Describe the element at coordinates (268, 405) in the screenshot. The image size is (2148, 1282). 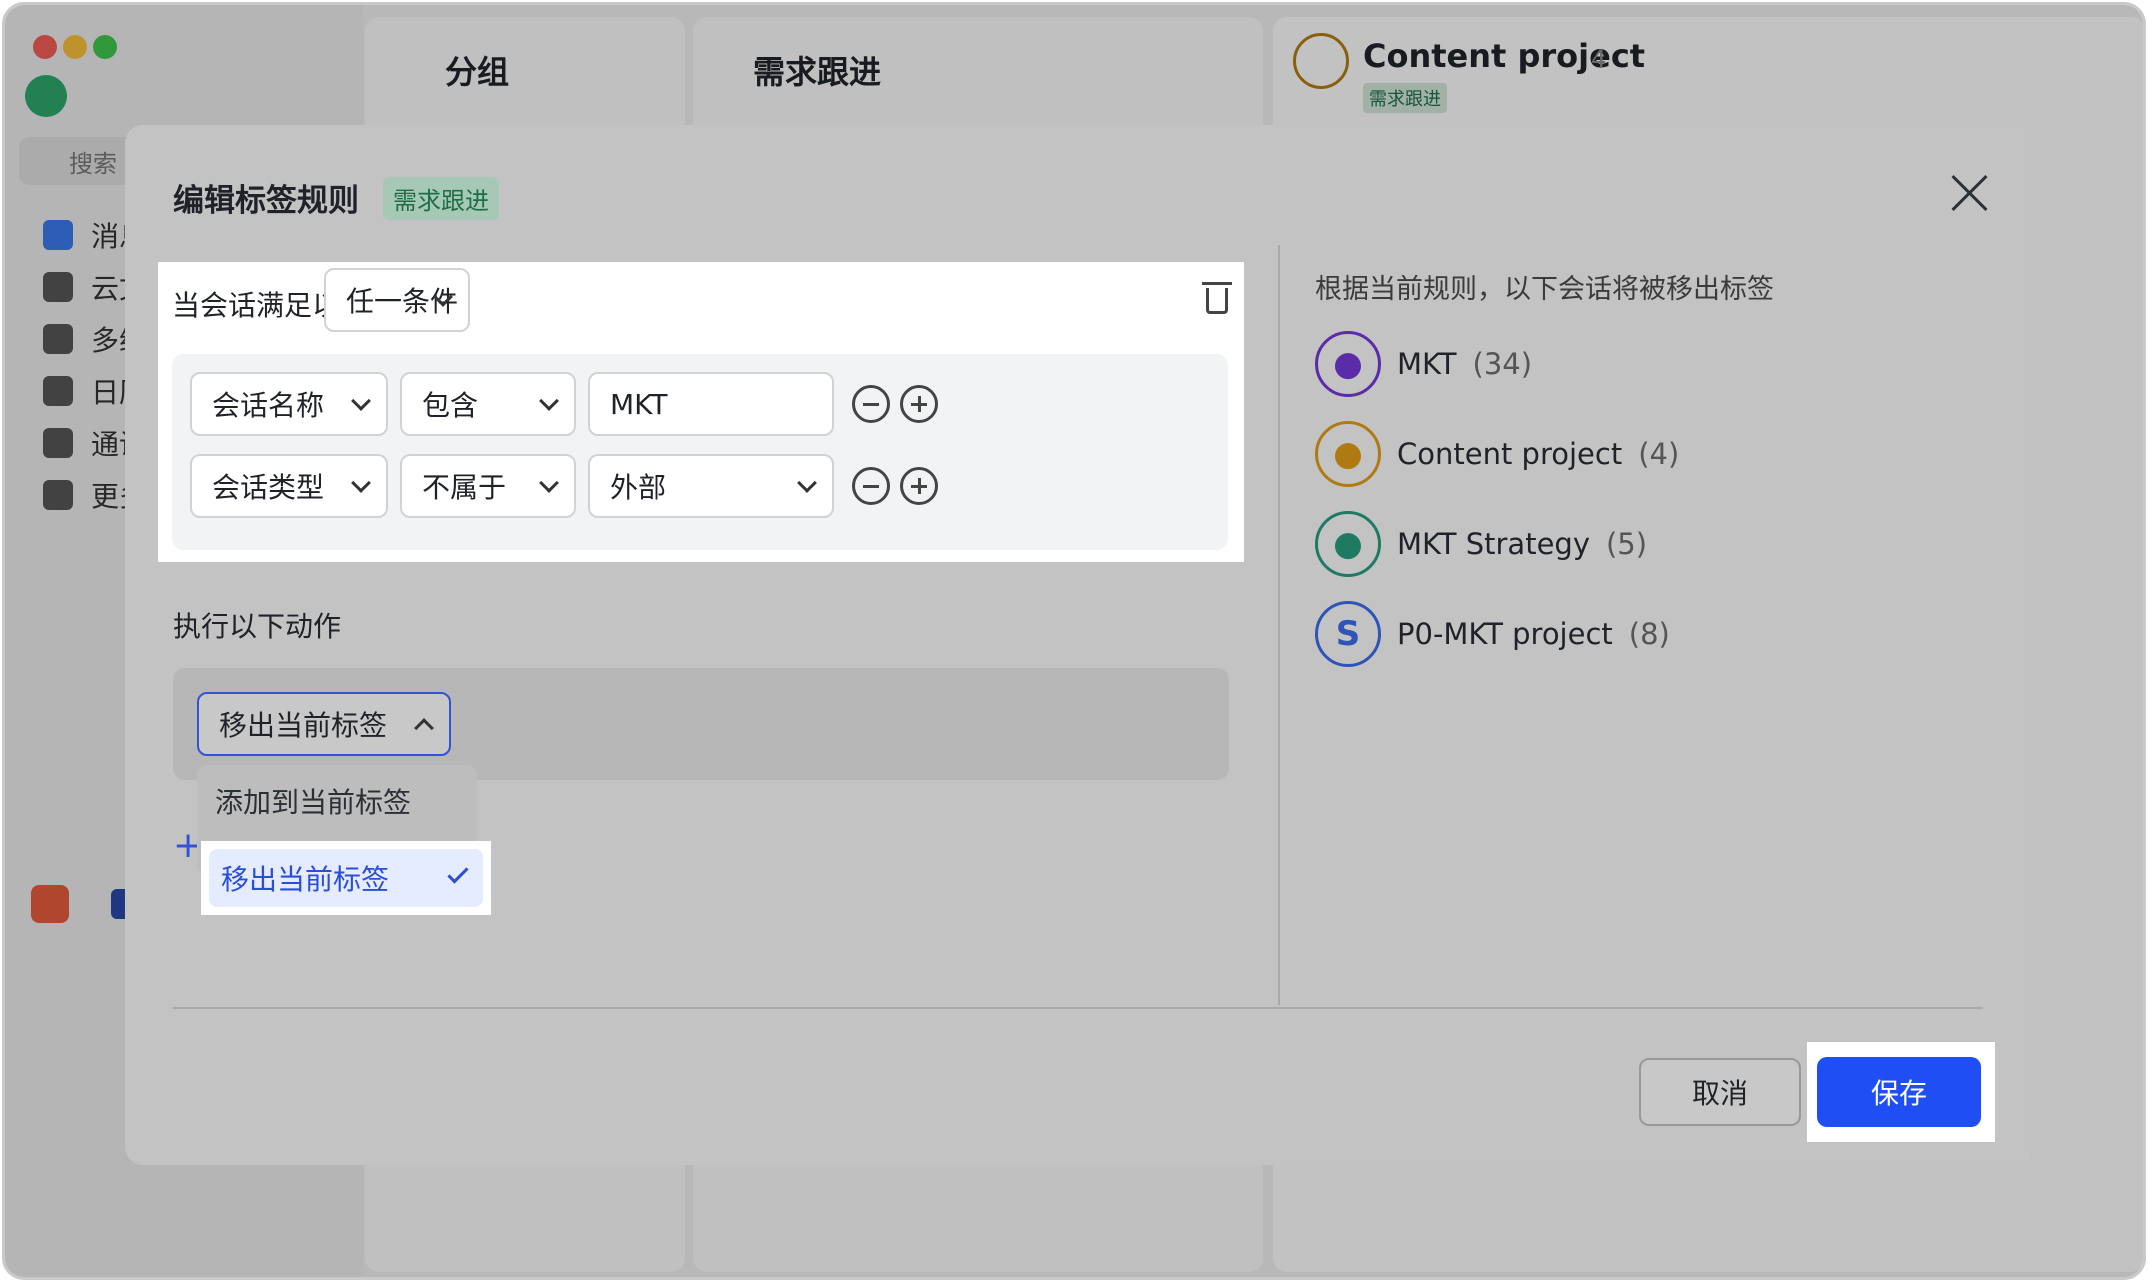
I see `rule-field-value: 会话名称` at that location.